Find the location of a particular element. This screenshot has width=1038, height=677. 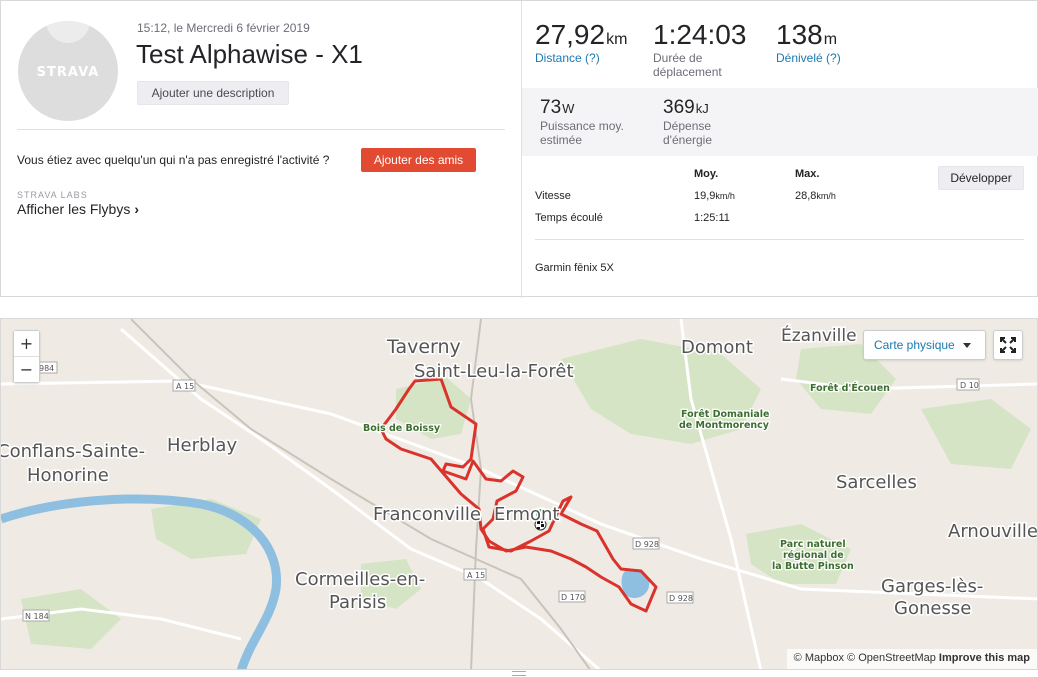

fullscreen-icon is located at coordinates (1008, 345).